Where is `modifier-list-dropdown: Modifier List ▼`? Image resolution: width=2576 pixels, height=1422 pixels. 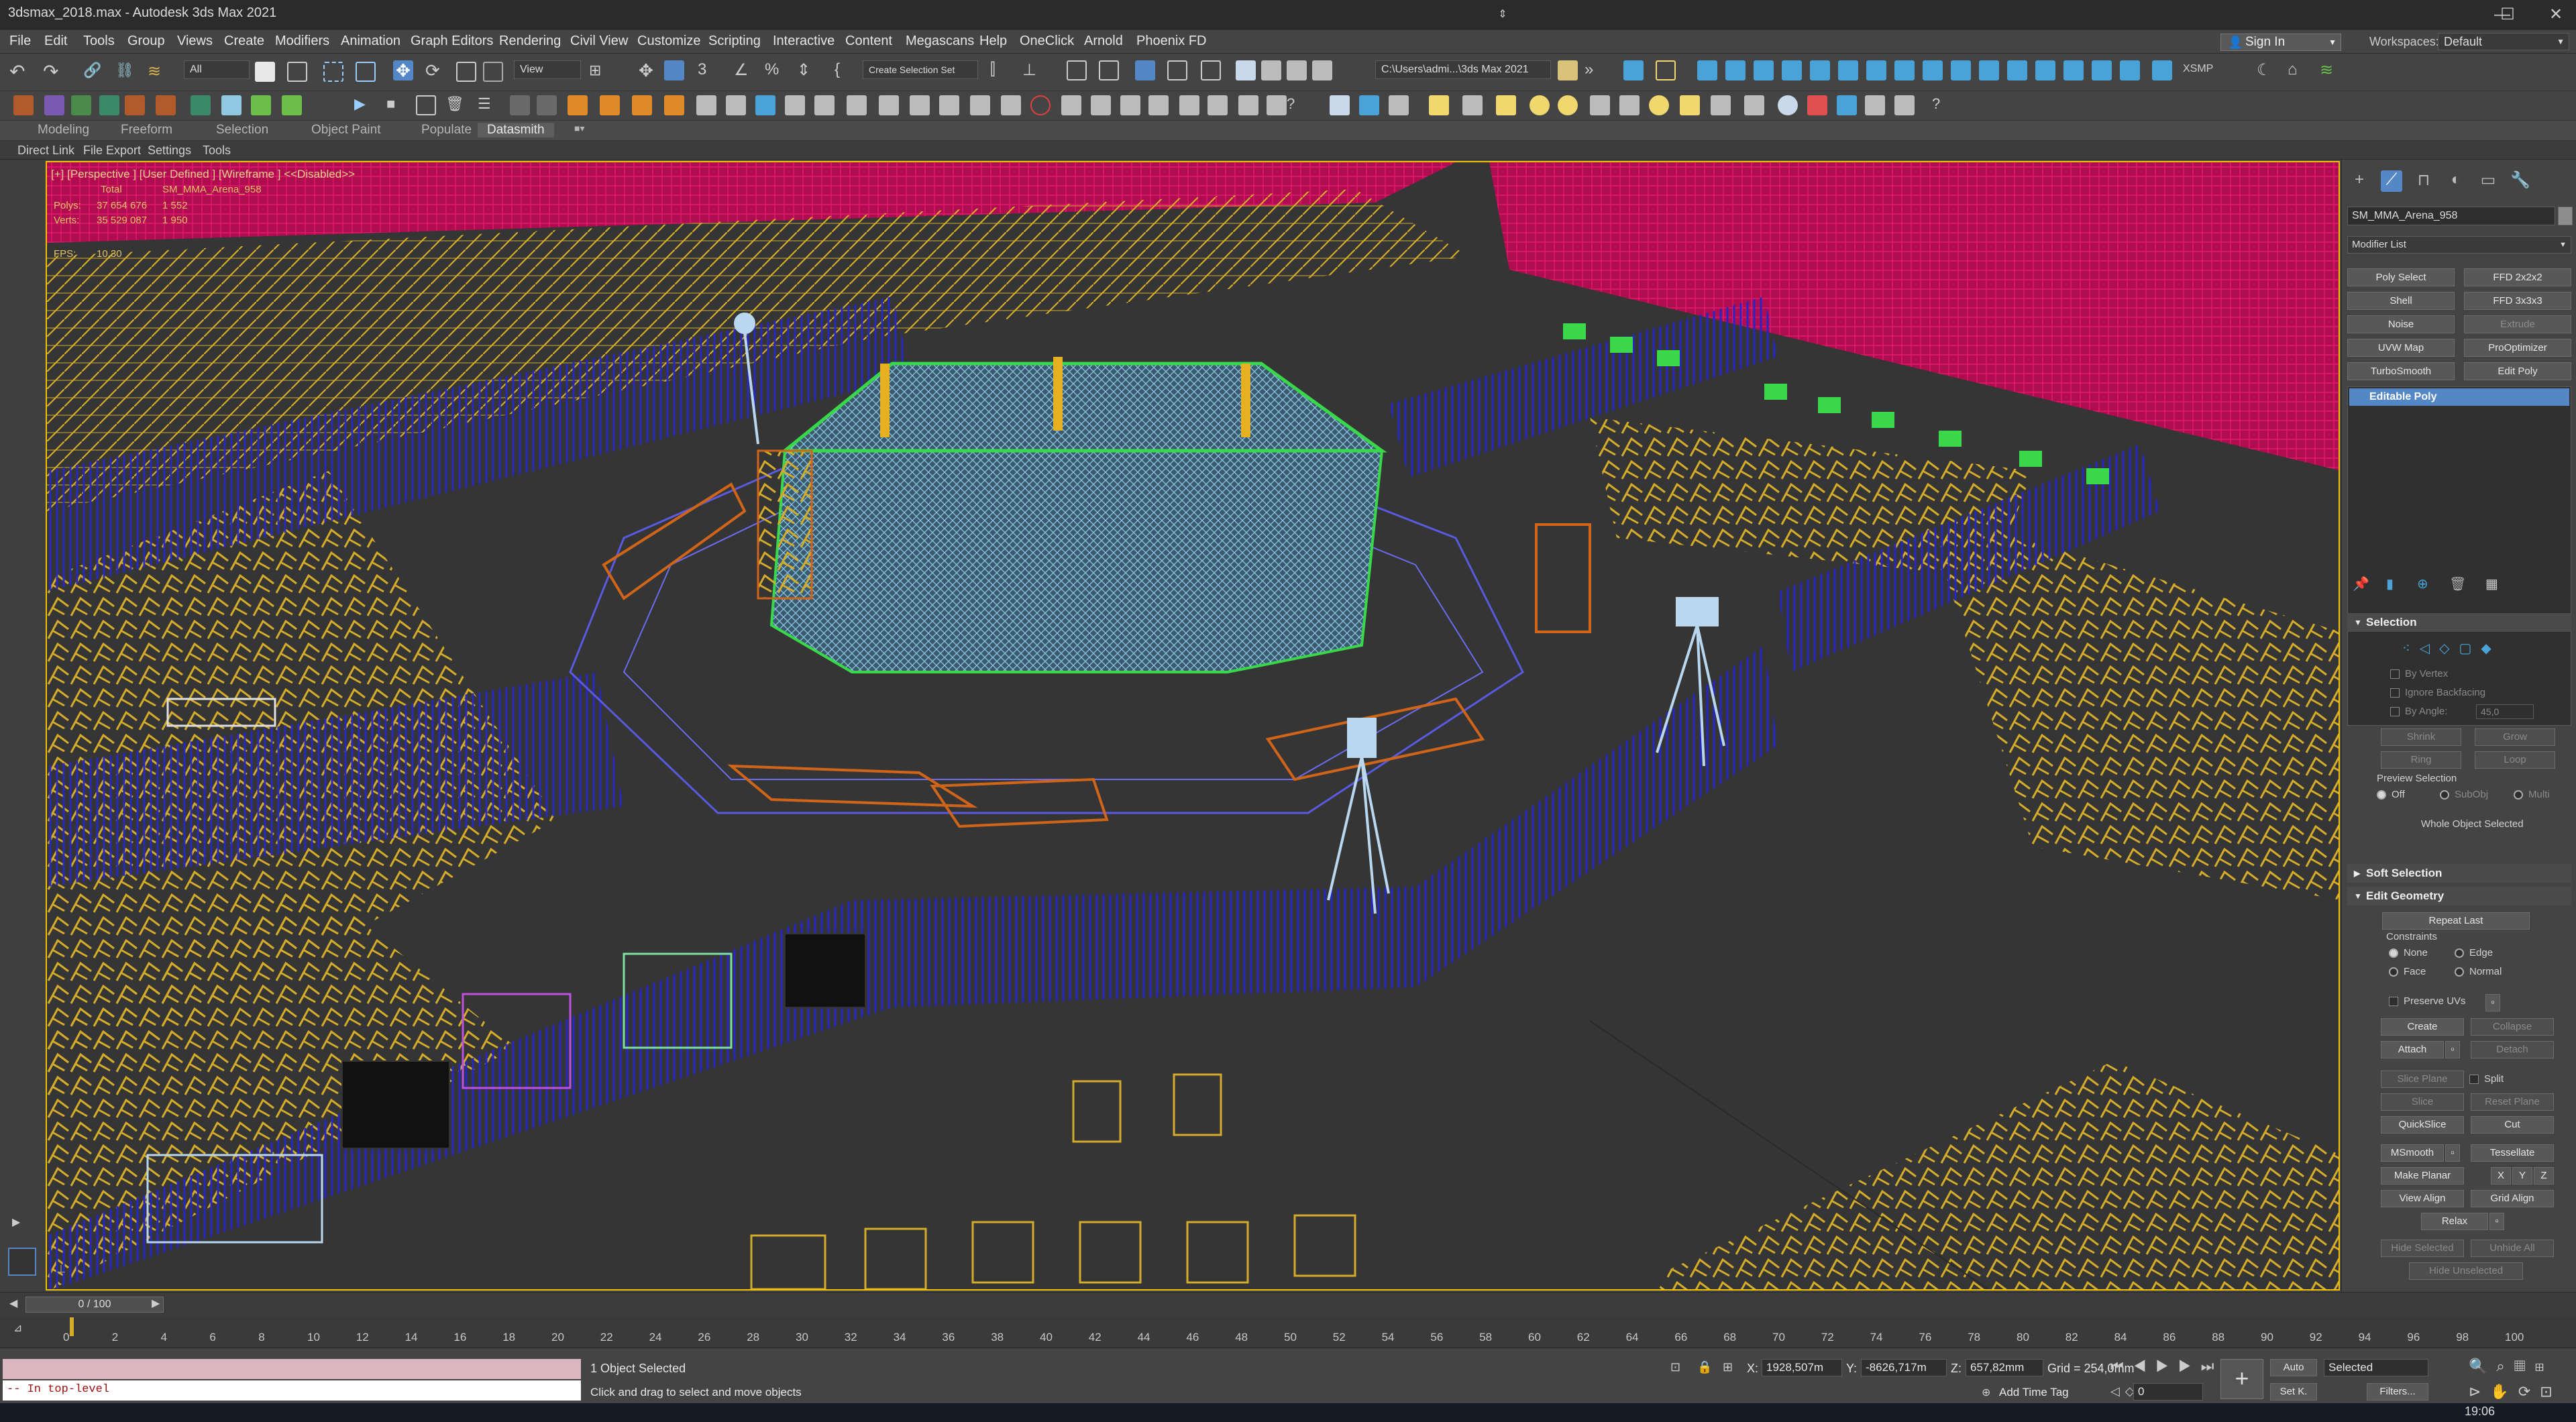 modifier-list-dropdown: Modifier List ▼ is located at coordinates (2459, 245).